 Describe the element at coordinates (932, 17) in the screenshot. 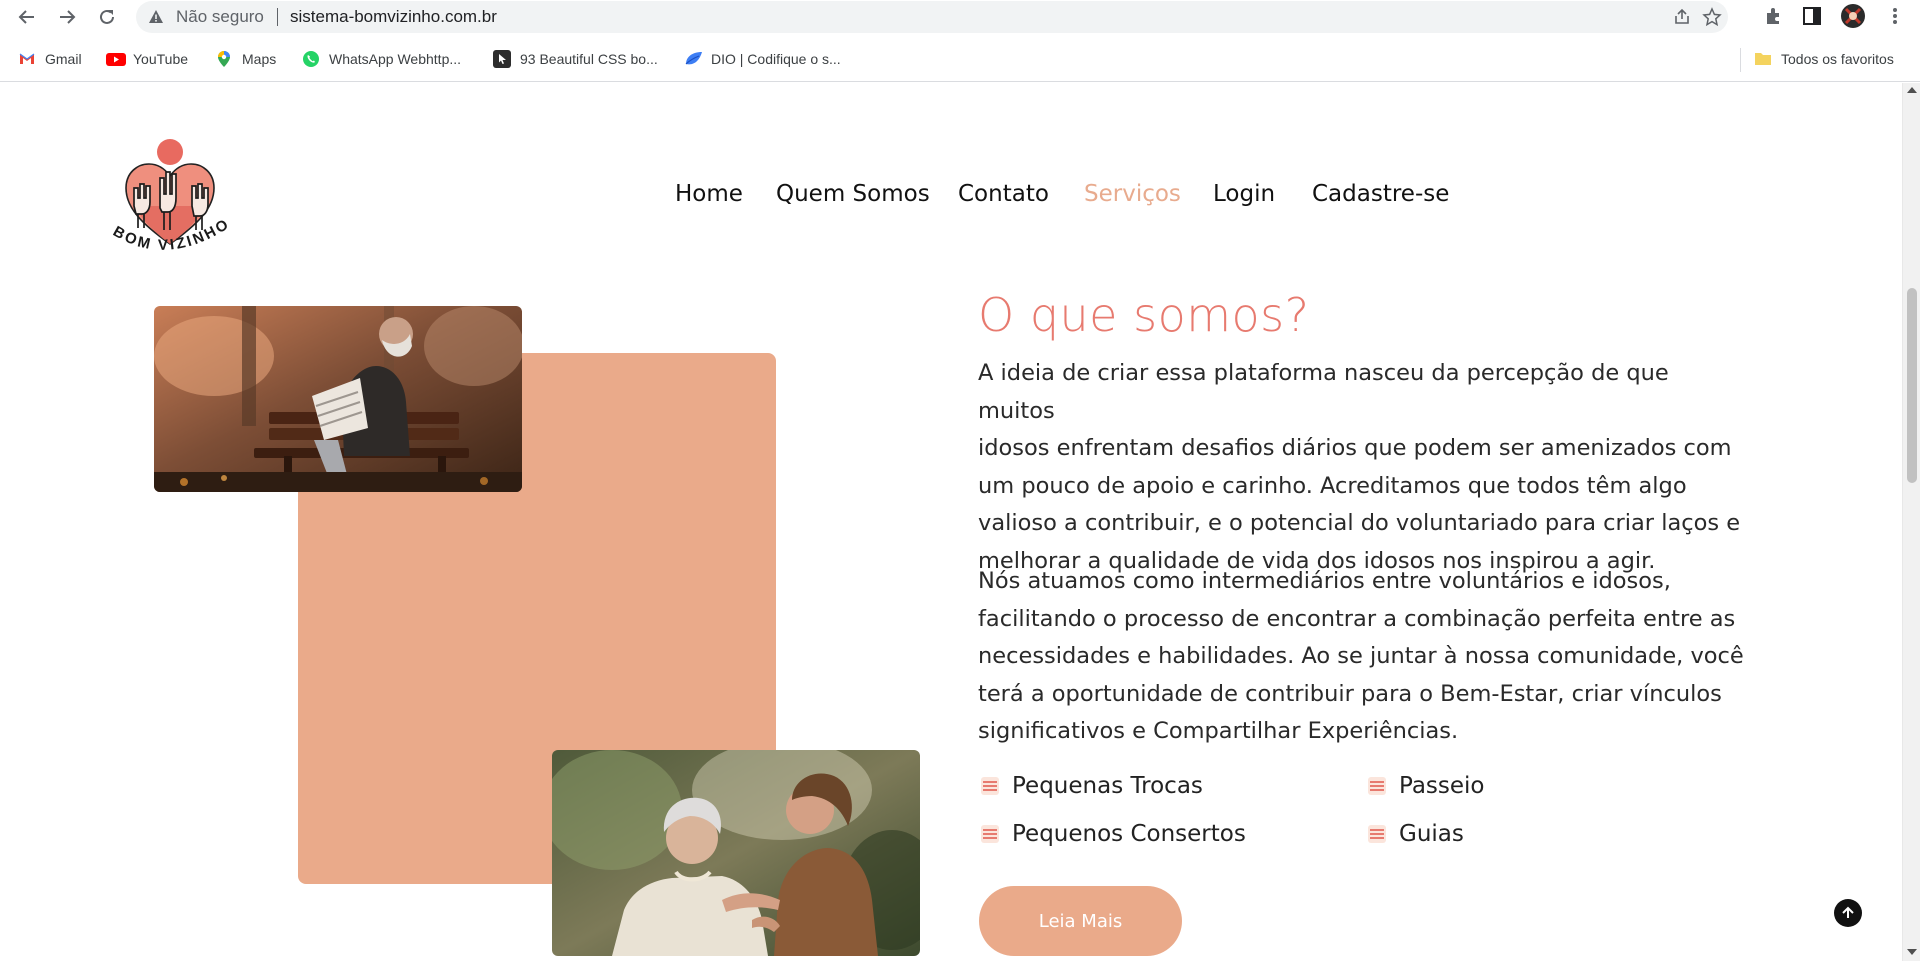

I see `omnibox: Não seguro sistema-bomvizinho.com.br` at that location.